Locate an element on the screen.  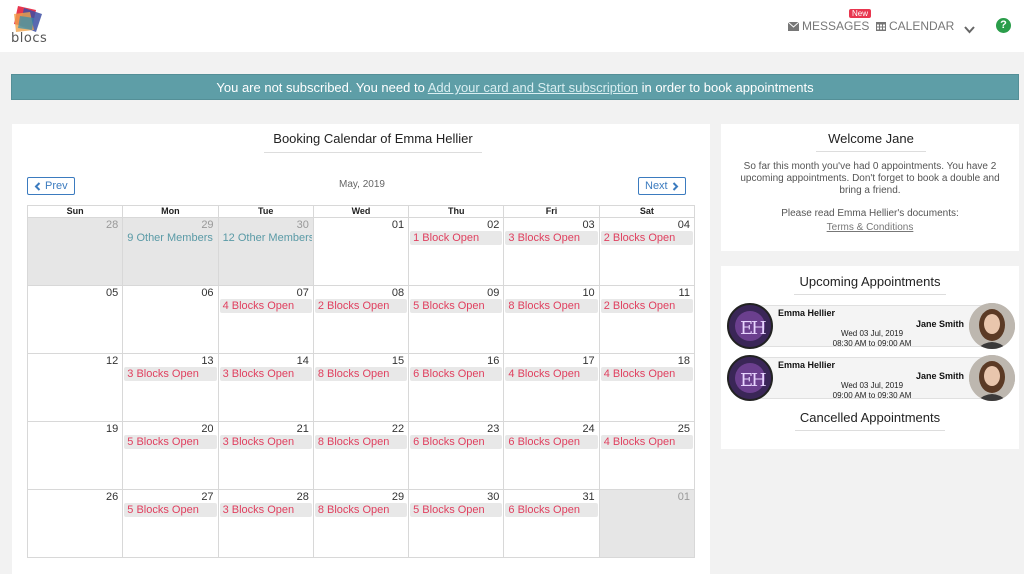
calendar-day: 18 4 Blocks Open is located at coordinates (647, 388).